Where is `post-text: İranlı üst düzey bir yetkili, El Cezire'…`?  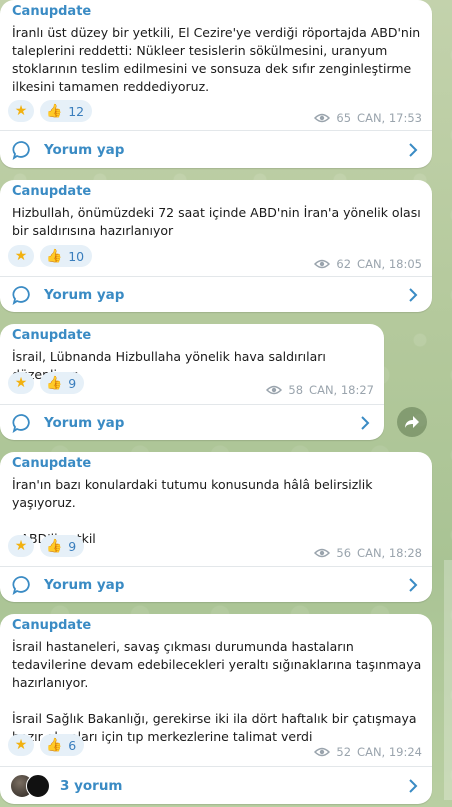 post-text: İranlı üst düzey bir yetkili, El Cezire'… is located at coordinates (218, 59).